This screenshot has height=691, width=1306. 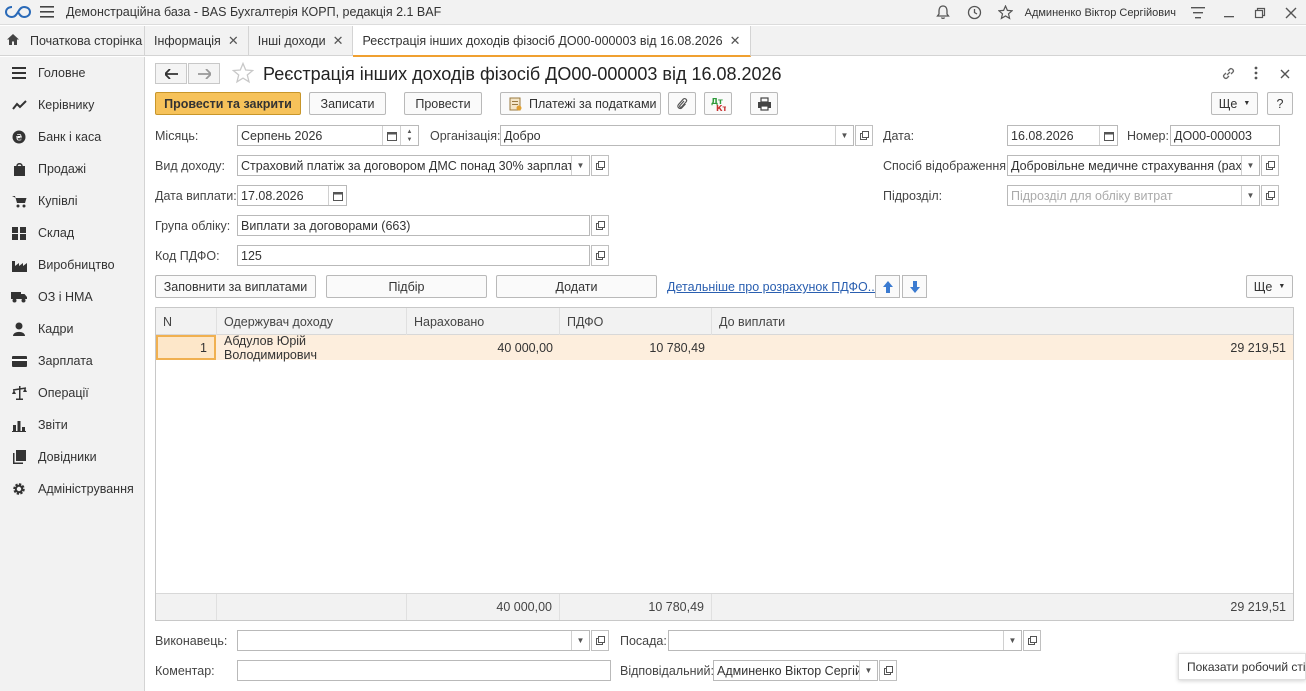 What do you see at coordinates (682, 103) in the screenshot?
I see `attach-button` at bounding box center [682, 103].